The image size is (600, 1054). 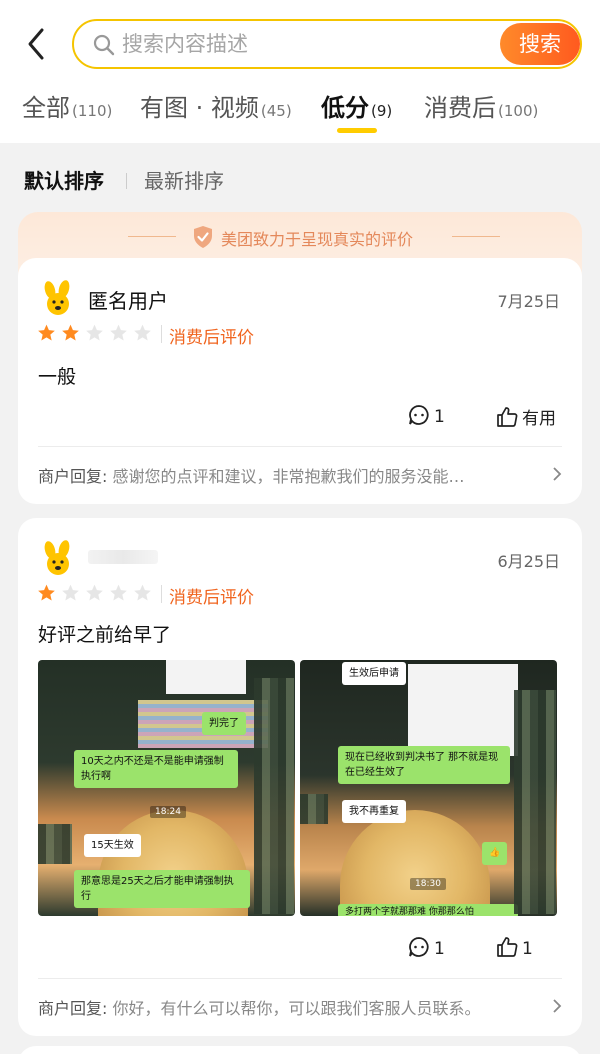 I want to click on chat-bubble: 生效后申请, so click(x=374, y=673).